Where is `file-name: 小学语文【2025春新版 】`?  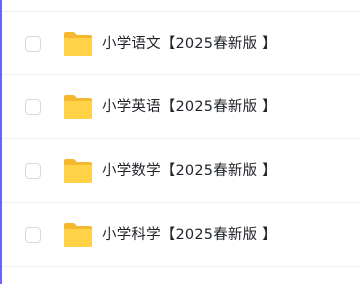 file-name: 小学语文【2025春新版 】 is located at coordinates (189, 44).